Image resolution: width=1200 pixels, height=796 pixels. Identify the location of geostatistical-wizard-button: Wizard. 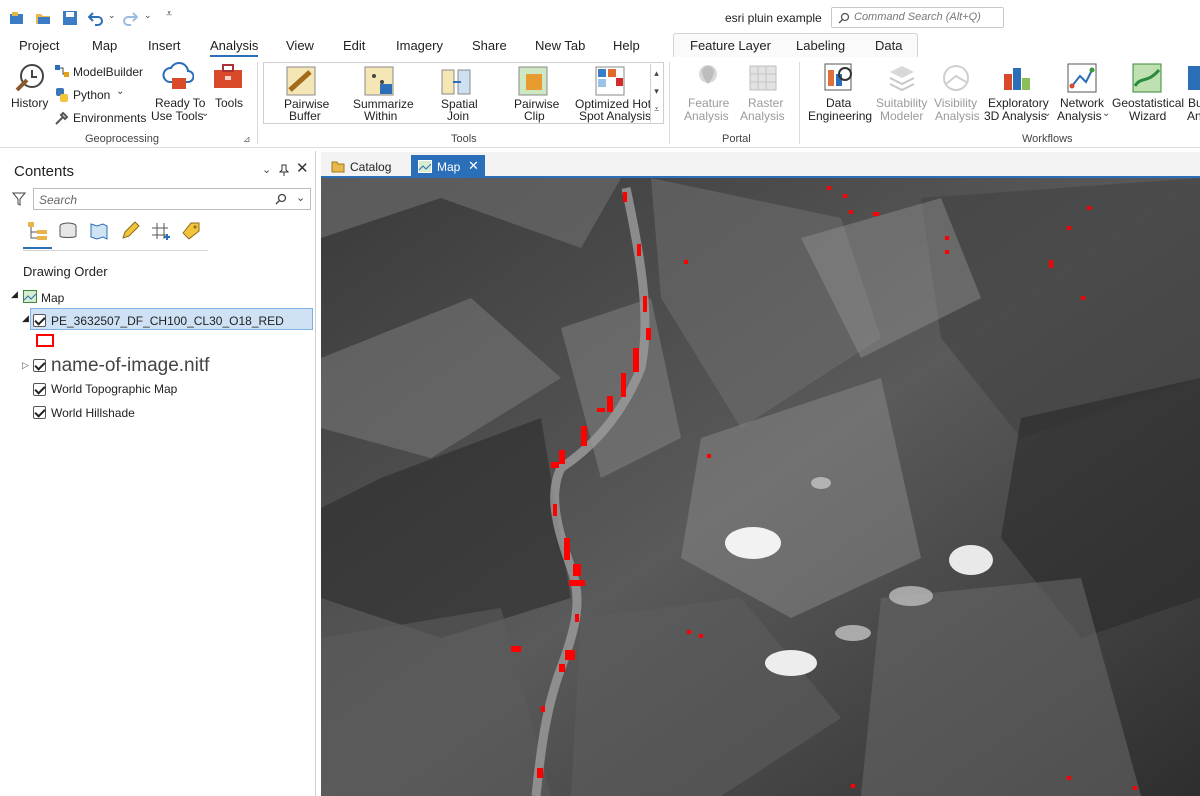
(1147, 116).